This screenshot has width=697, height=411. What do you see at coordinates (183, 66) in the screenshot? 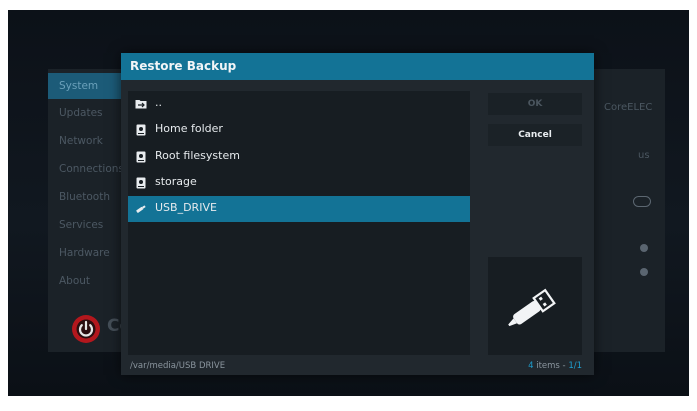
I see `dialog-title: Restore Backup` at bounding box center [183, 66].